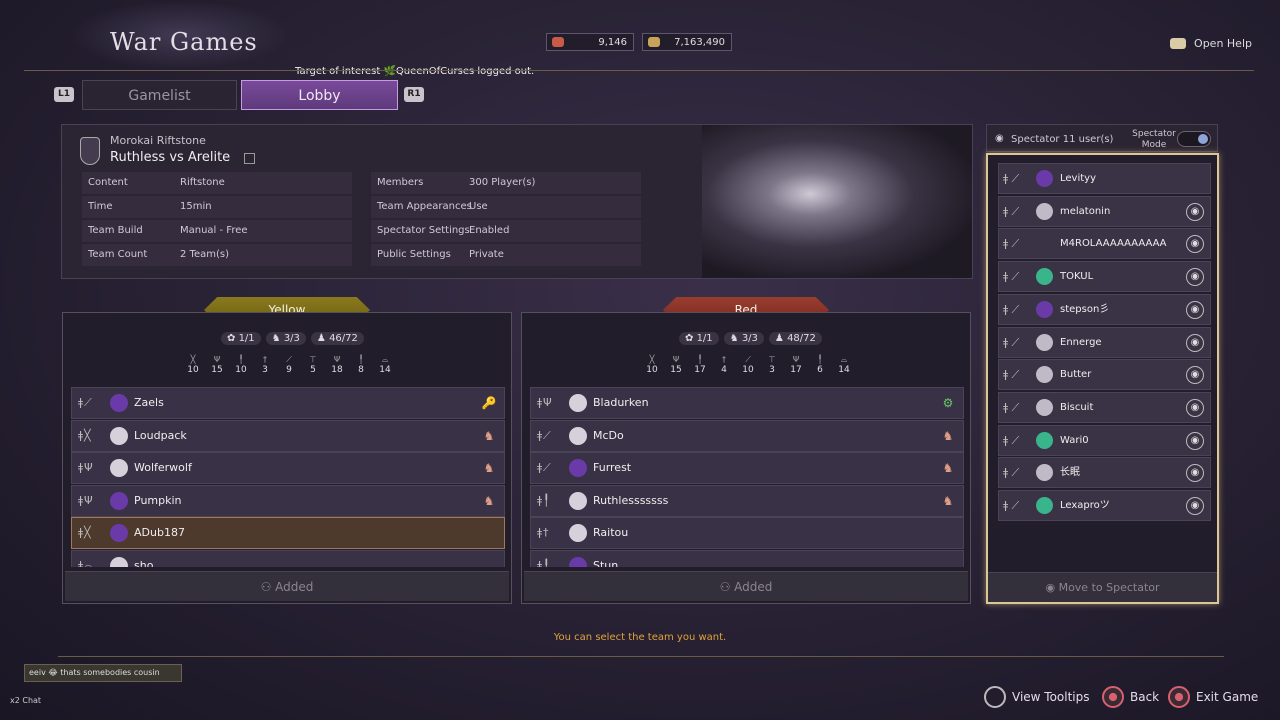 Image resolution: width=1280 pixels, height=720 pixels. Describe the element at coordinates (1104, 178) in the screenshot. I see `spectator-row: ǂ ⟋ Levityy` at that location.